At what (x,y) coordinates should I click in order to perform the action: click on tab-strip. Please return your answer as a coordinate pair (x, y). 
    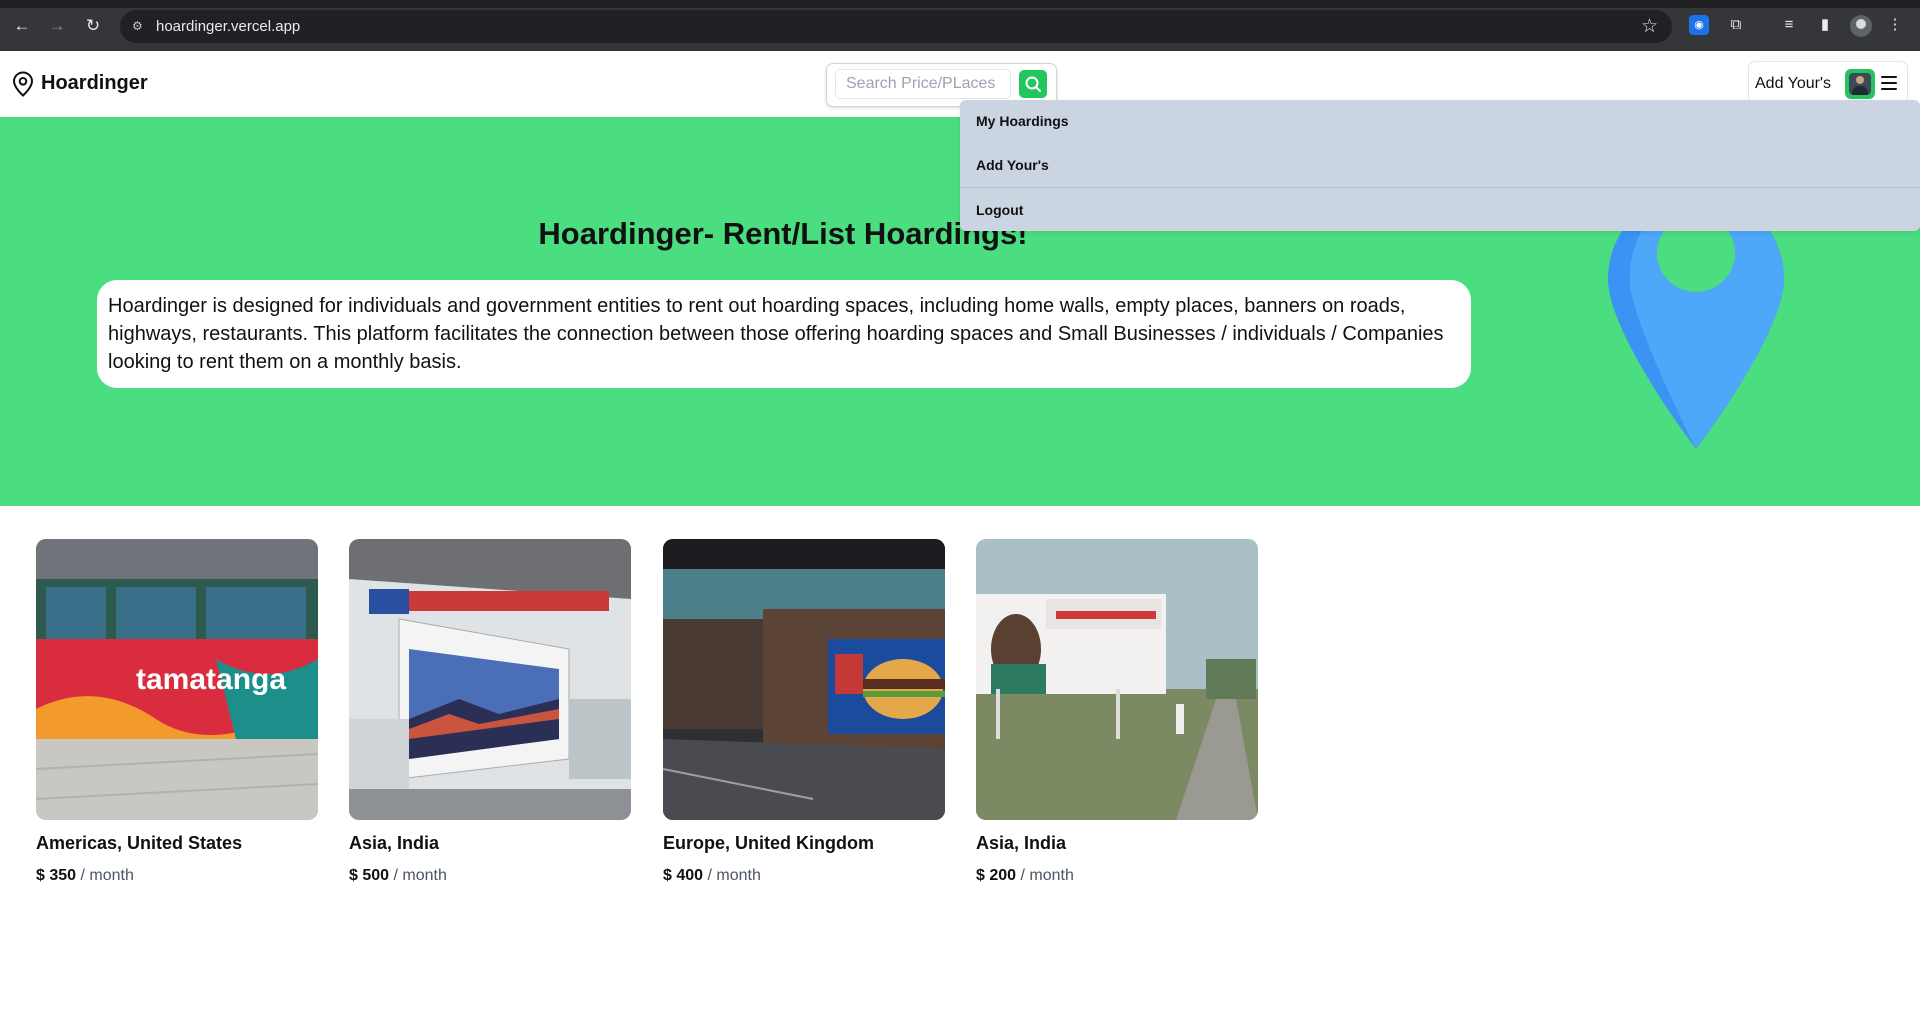
    Looking at the image, I should click on (960, 4).